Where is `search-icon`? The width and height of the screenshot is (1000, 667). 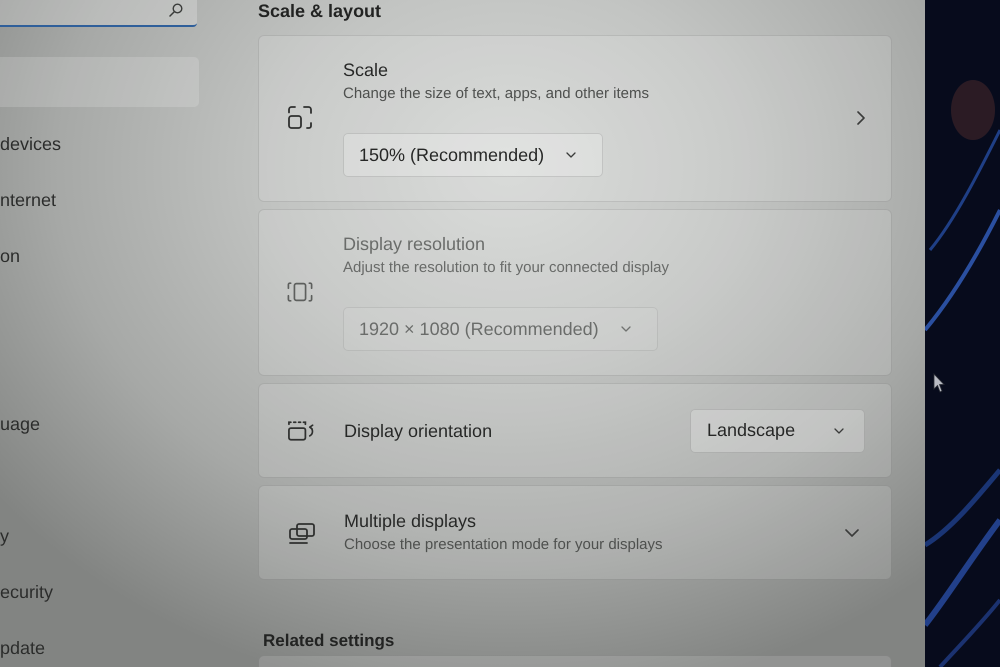 search-icon is located at coordinates (176, 10).